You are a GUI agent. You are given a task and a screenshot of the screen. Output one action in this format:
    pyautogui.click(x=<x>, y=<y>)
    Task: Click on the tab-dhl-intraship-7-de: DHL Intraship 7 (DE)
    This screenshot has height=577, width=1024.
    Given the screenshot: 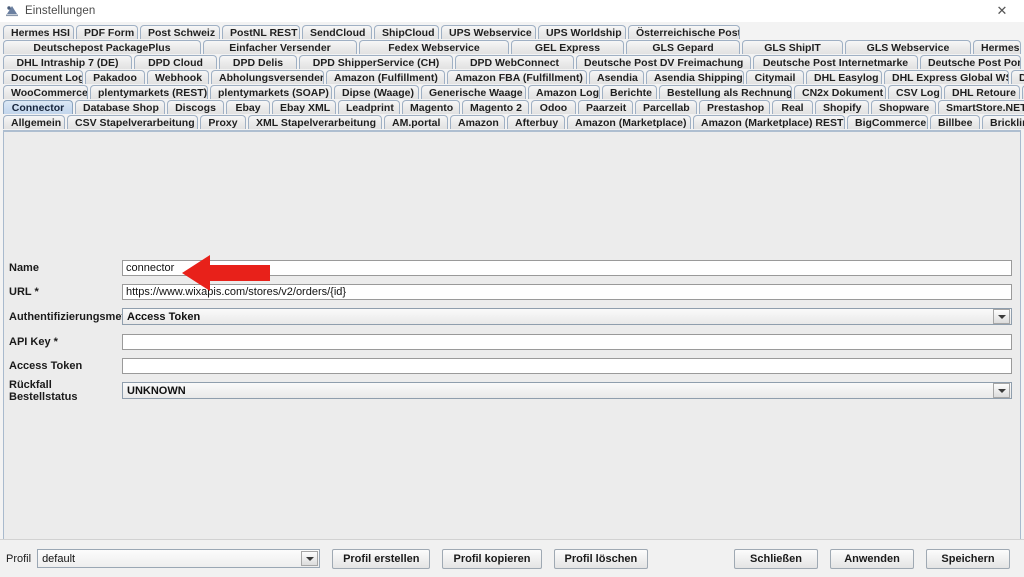 What is the action you would take?
    pyautogui.click(x=67, y=62)
    